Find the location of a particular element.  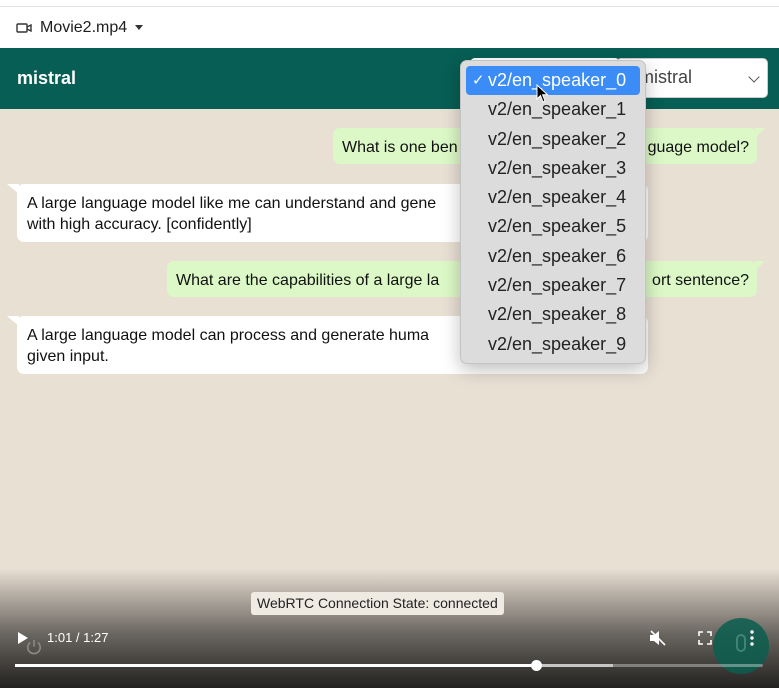

voice-option: v2/en_speaker_3 is located at coordinates (553, 168).